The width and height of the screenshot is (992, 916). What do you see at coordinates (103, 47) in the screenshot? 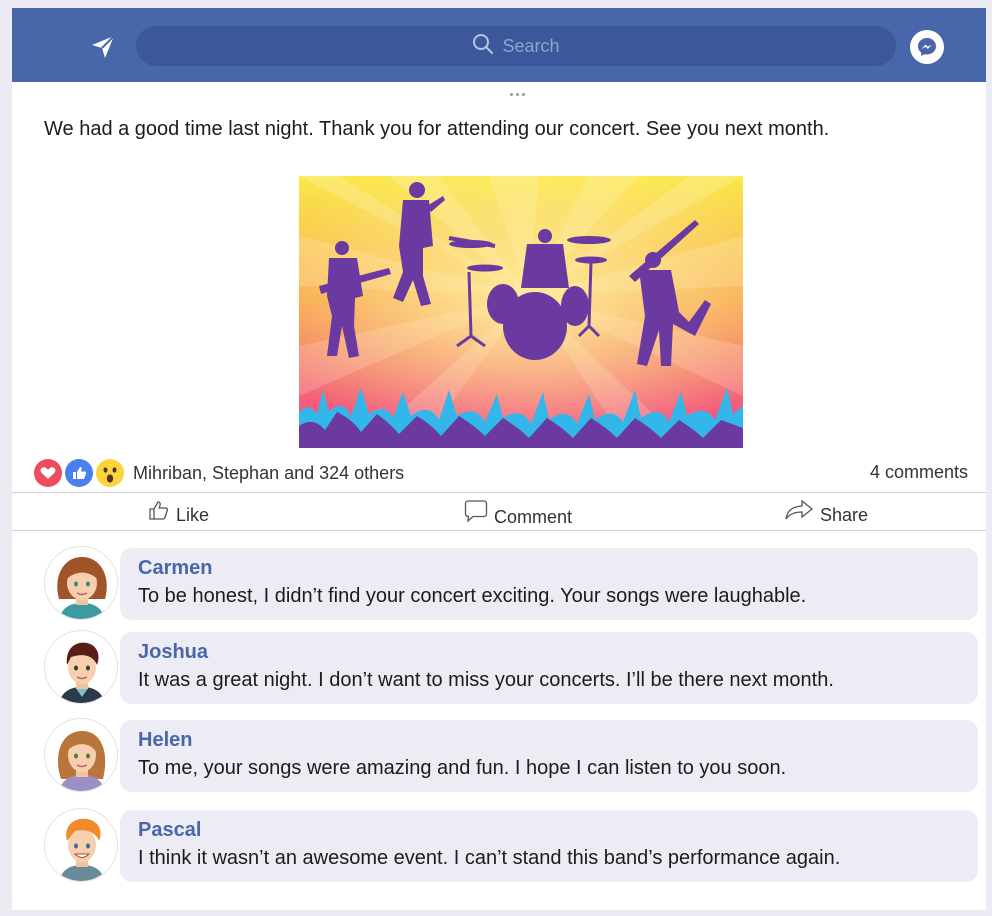
I see `paper-plane-icon` at bounding box center [103, 47].